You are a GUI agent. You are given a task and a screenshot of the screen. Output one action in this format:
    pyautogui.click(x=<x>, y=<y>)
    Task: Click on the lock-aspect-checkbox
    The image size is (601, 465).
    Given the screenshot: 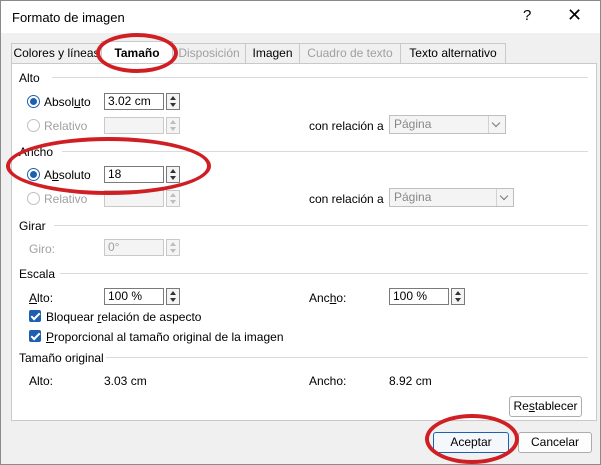 What is the action you would take?
    pyautogui.click(x=35, y=316)
    